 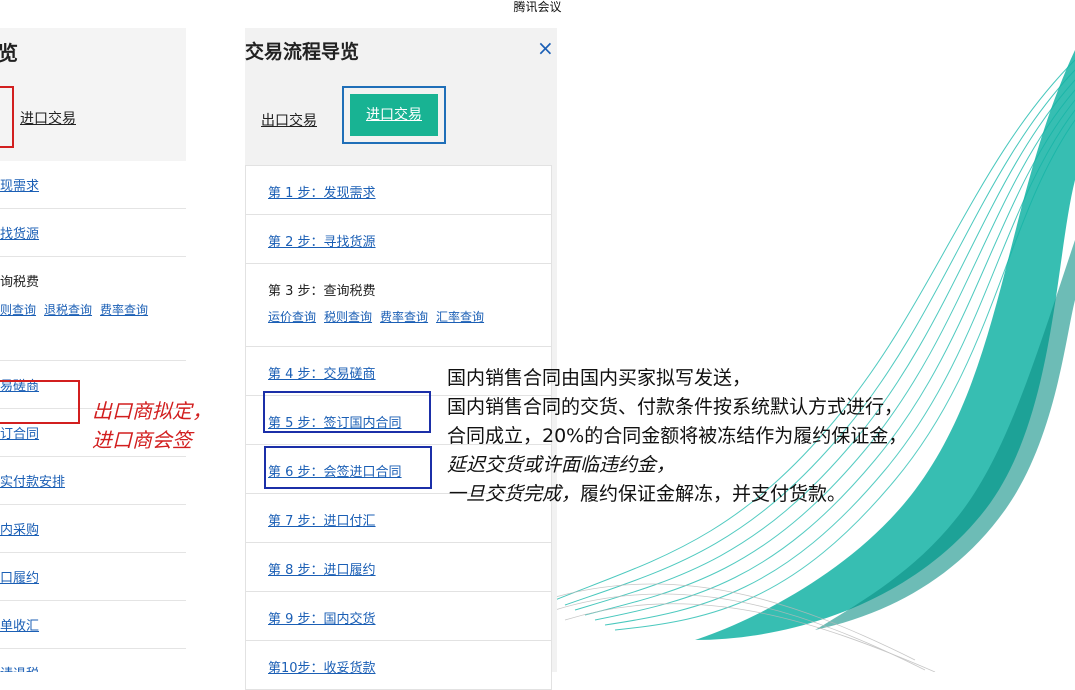 I want to click on app-title: 腾讯会议, so click(x=537, y=7).